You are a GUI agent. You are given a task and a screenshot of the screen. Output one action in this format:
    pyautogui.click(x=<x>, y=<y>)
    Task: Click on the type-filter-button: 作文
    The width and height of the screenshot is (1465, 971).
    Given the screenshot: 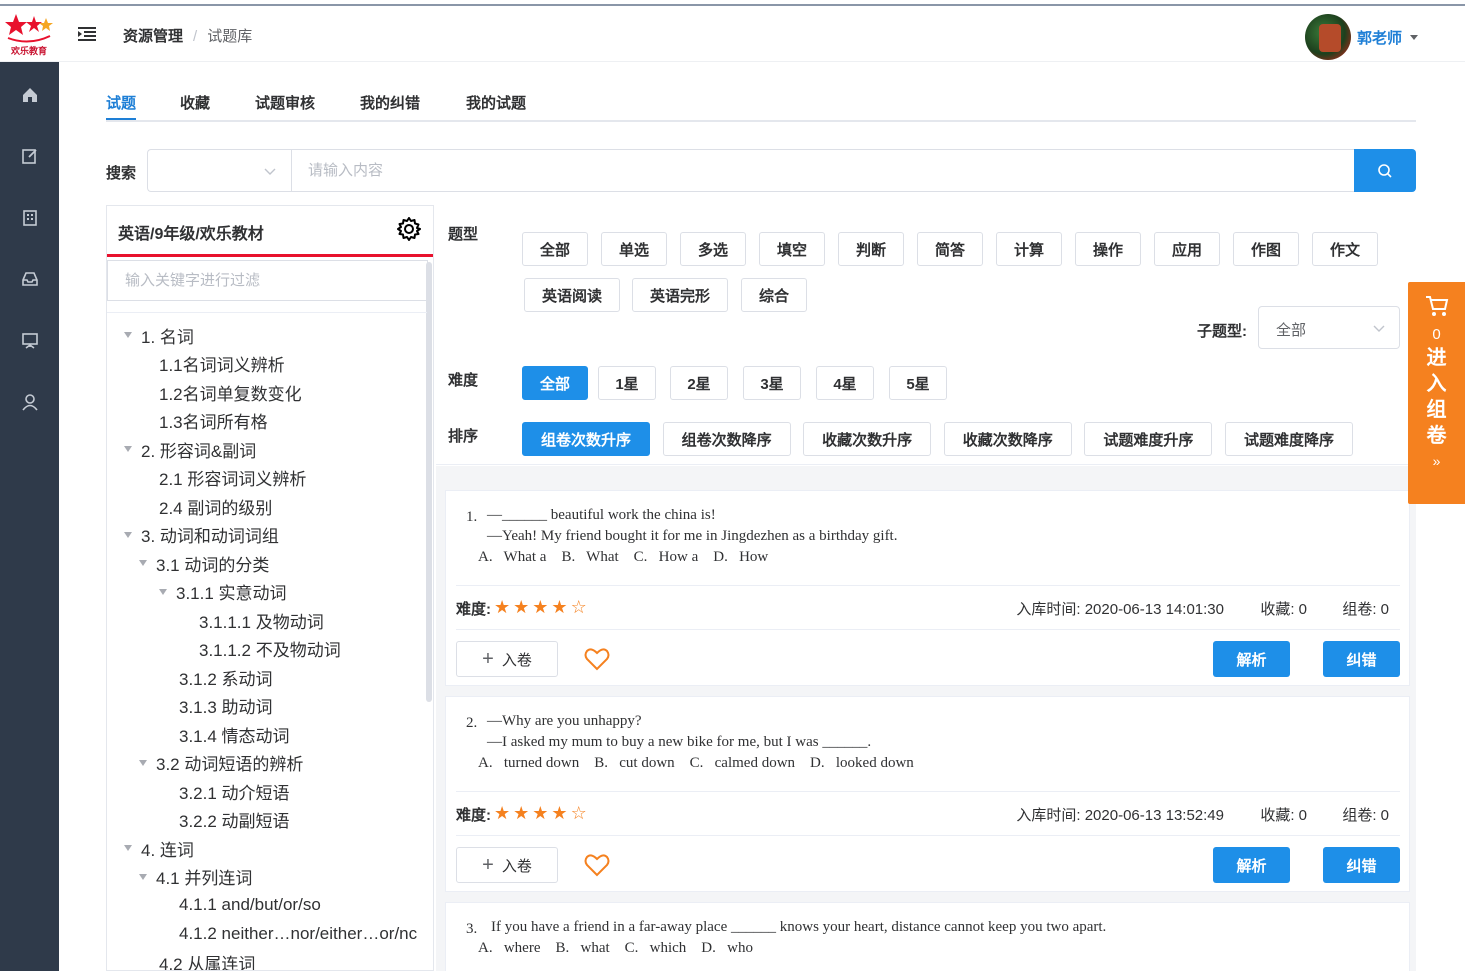 What is the action you would take?
    pyautogui.click(x=1345, y=249)
    